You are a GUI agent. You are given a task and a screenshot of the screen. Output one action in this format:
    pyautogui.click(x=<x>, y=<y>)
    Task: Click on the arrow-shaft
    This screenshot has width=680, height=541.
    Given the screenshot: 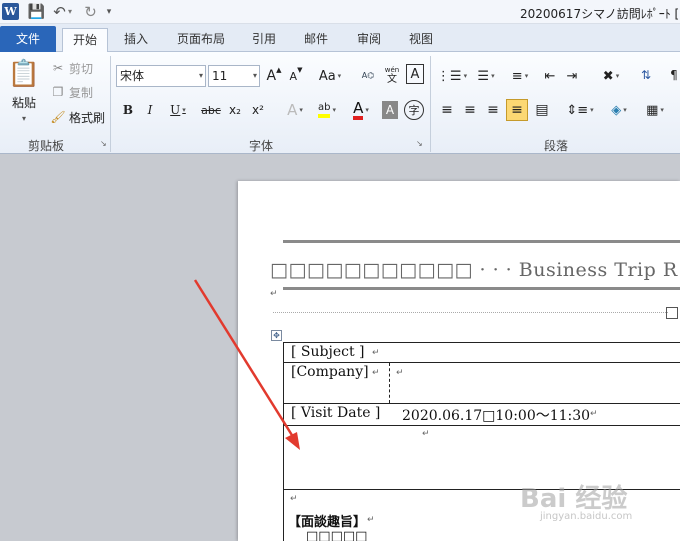 What is the action you would take?
    pyautogui.click(x=245, y=360)
    